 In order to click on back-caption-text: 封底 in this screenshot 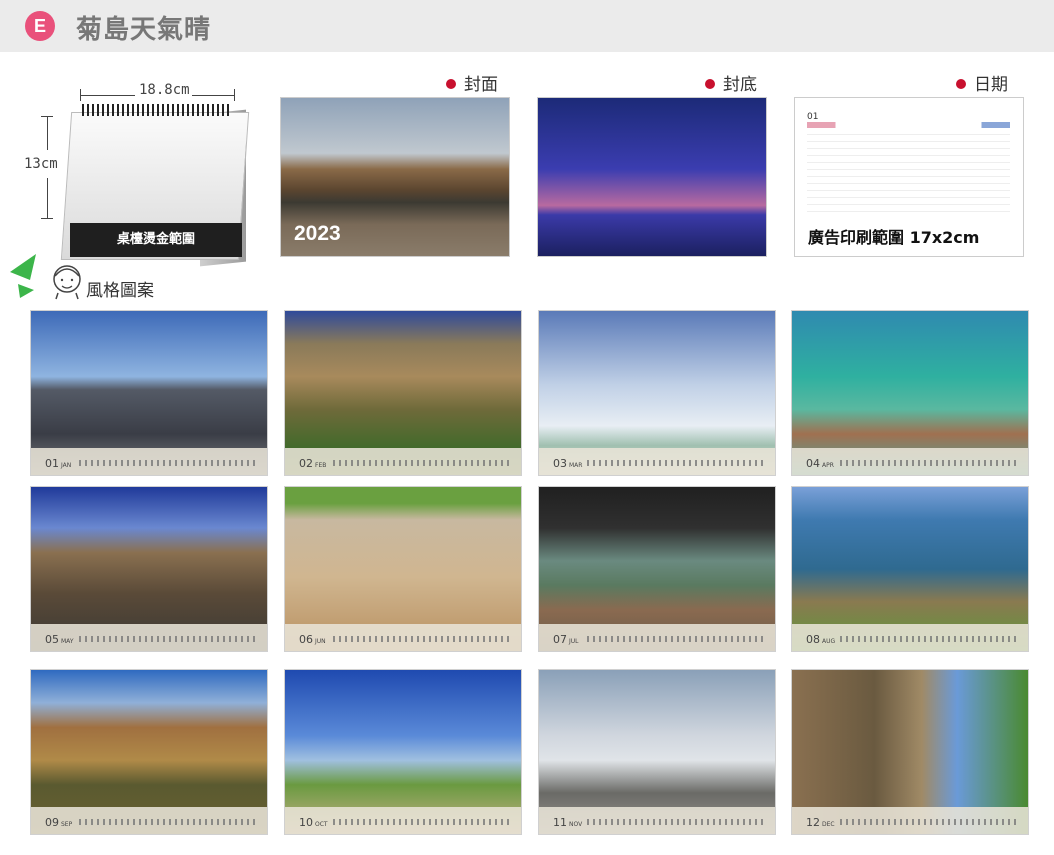, I will do `click(740, 85)`.